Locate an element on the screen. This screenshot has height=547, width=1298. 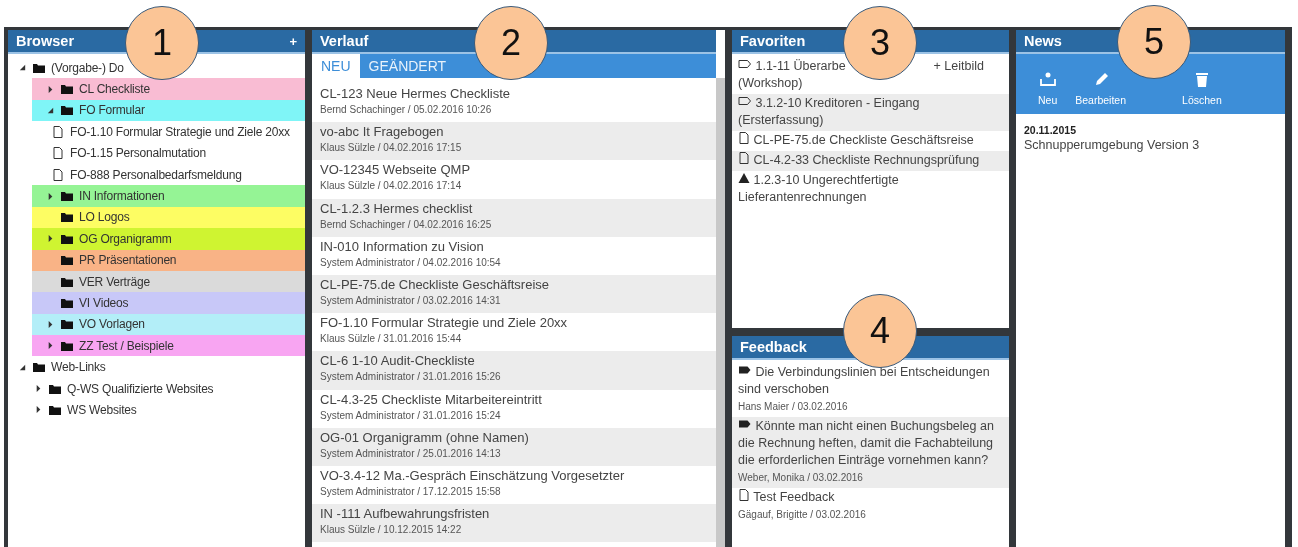
item-meta: Weber, Monika / 03.02.2016 is located at coordinates (800, 477).